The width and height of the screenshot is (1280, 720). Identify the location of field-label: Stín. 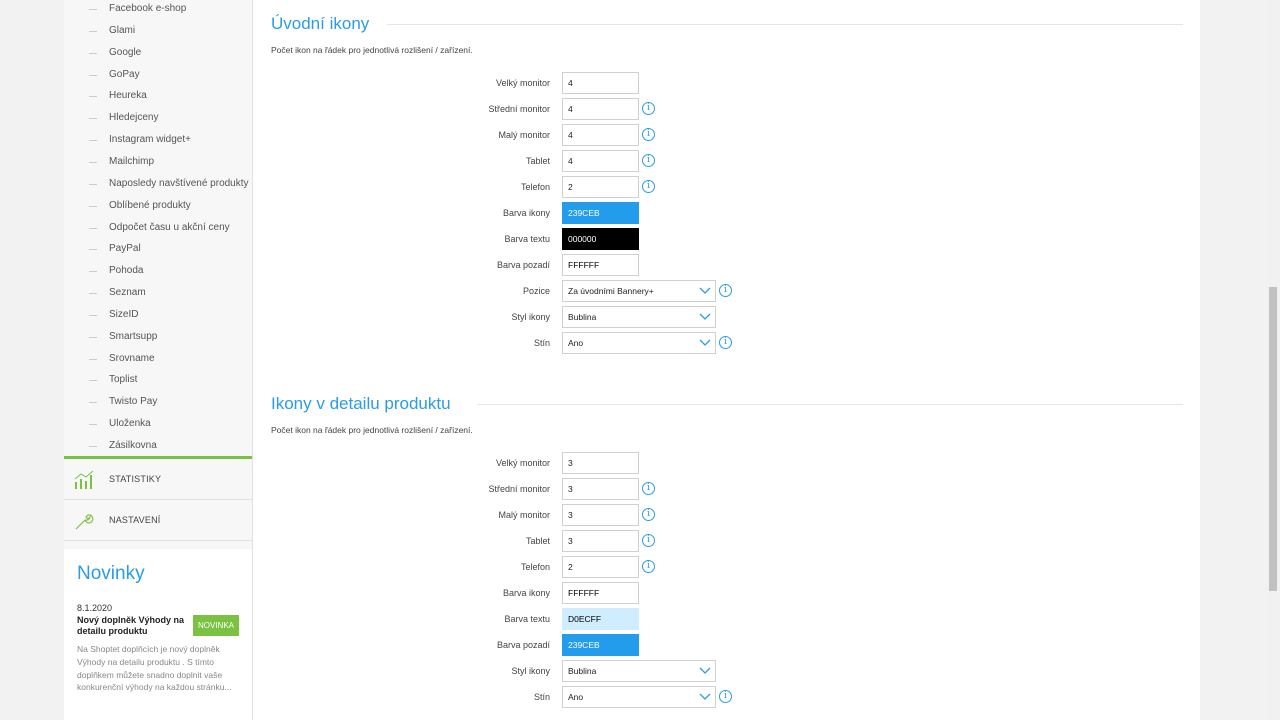
(541, 697).